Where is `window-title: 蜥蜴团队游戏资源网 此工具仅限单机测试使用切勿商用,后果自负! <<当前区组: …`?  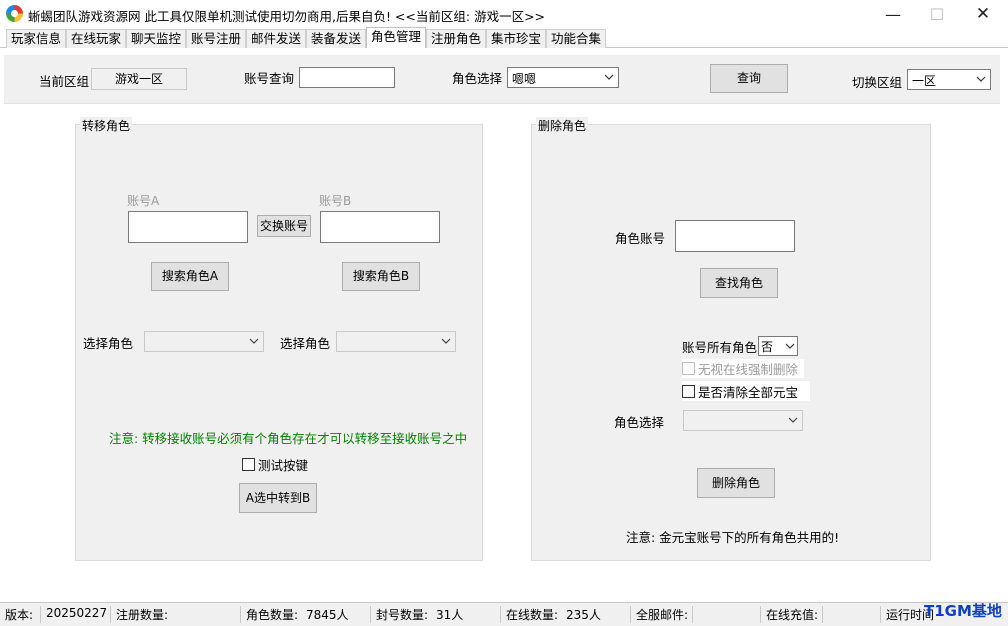 window-title: 蜥蜴团队游戏资源网 此工具仅限单机测试使用切勿商用,后果自负! <<当前区组: … is located at coordinates (287, 16).